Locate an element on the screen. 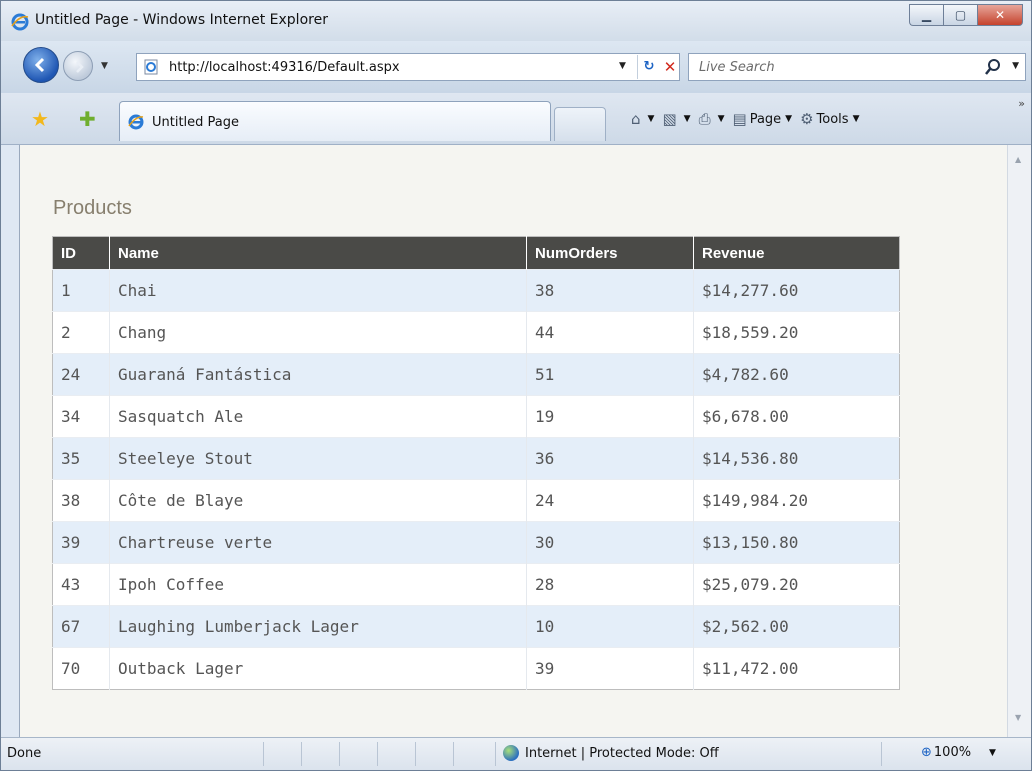 The height and width of the screenshot is (771, 1032). back-arrow-icon is located at coordinates (39, 65).